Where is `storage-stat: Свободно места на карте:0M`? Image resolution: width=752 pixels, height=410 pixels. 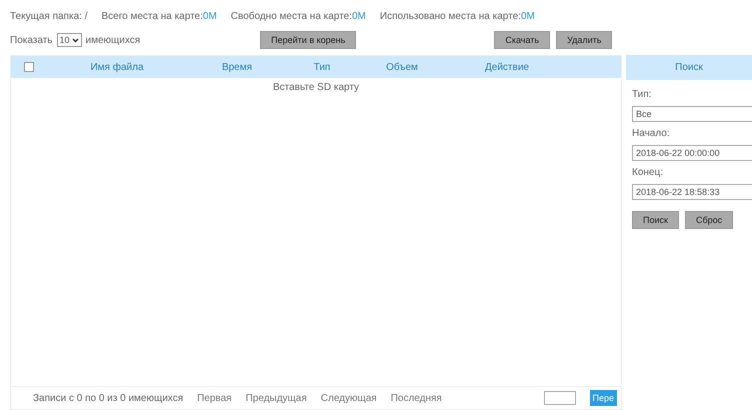 storage-stat: Свободно места на карте:0M is located at coordinates (298, 16).